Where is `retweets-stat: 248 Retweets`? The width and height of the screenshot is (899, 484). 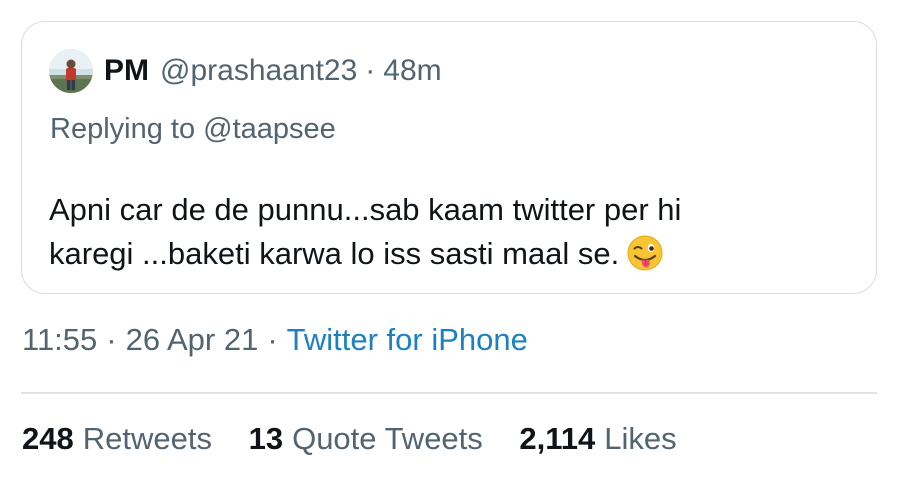
retweets-stat: 248 Retweets is located at coordinates (117, 439).